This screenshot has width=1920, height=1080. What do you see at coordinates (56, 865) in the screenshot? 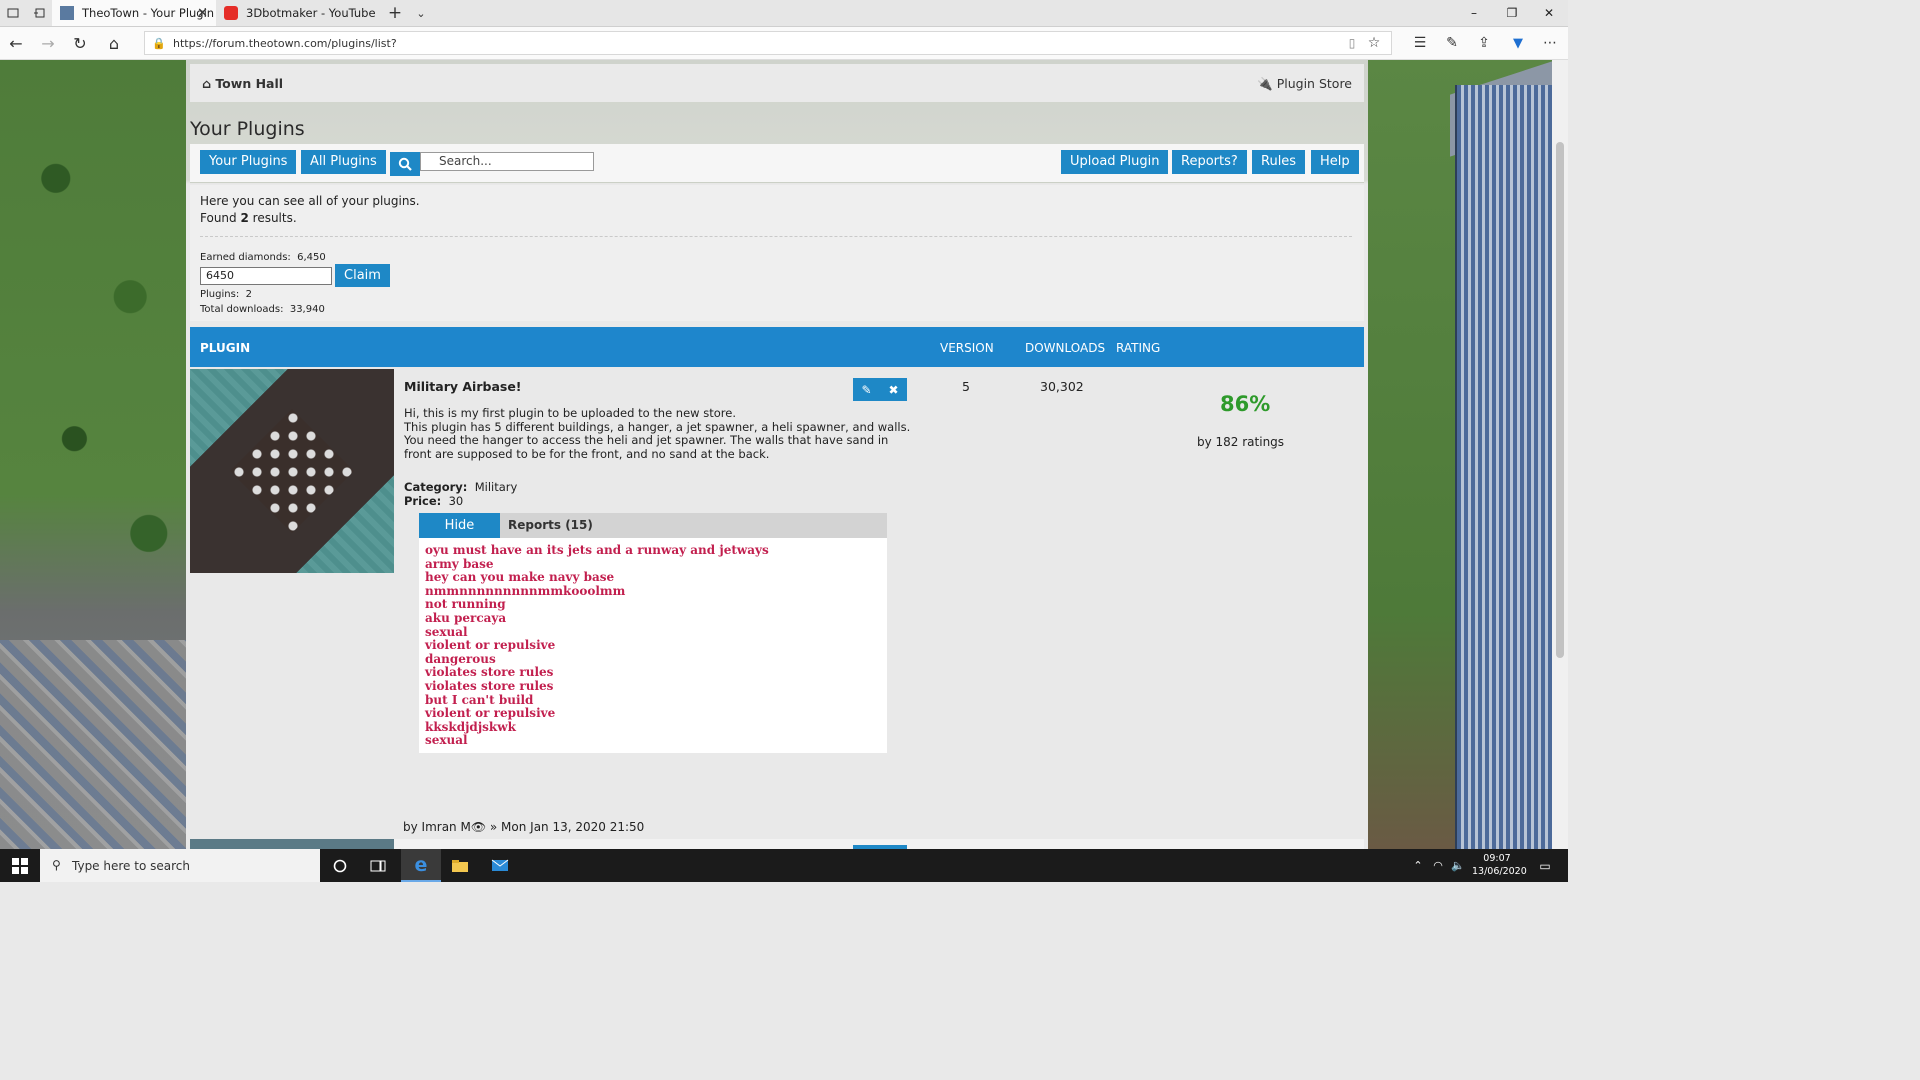
I see `search-icon: ⚲` at bounding box center [56, 865].